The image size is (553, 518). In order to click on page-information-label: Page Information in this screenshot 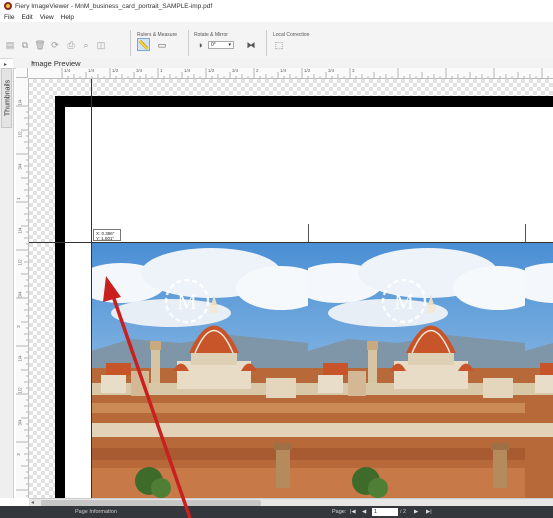, I will do `click(96, 512)`.